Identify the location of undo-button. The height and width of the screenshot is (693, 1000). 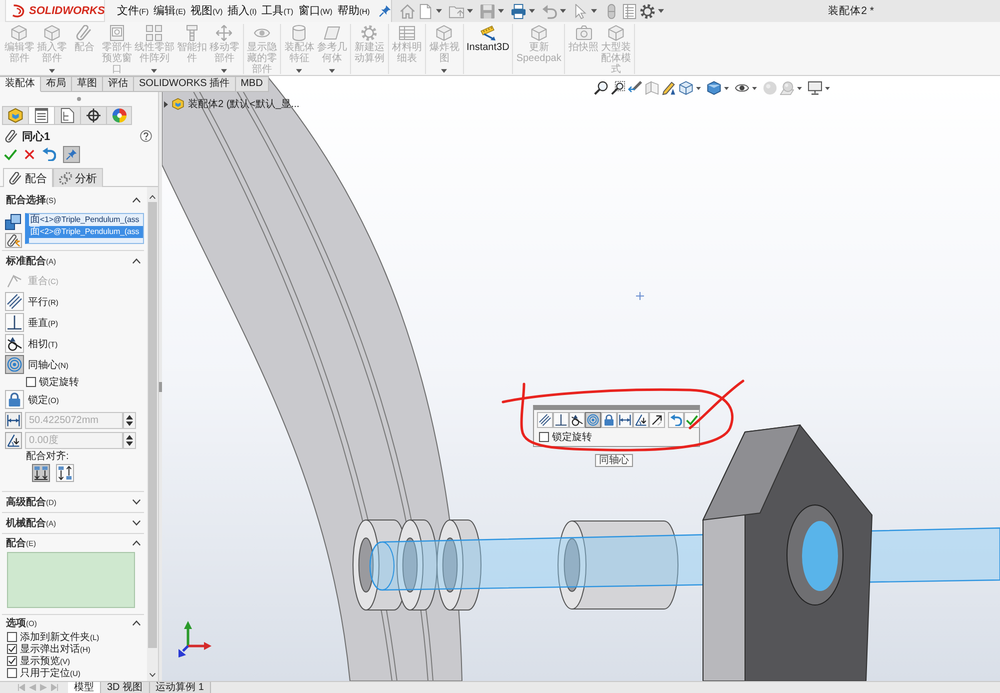
(676, 420).